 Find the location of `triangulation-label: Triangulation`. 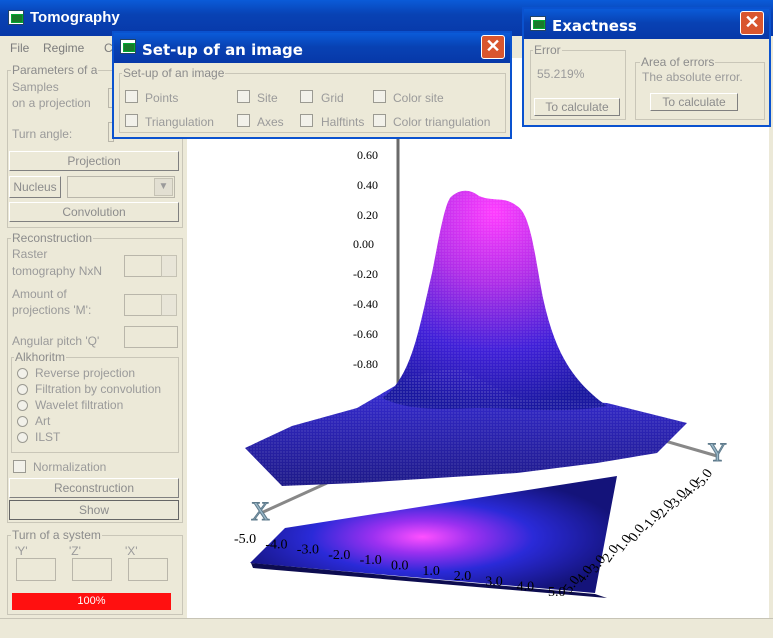

triangulation-label: Triangulation is located at coordinates (179, 122).